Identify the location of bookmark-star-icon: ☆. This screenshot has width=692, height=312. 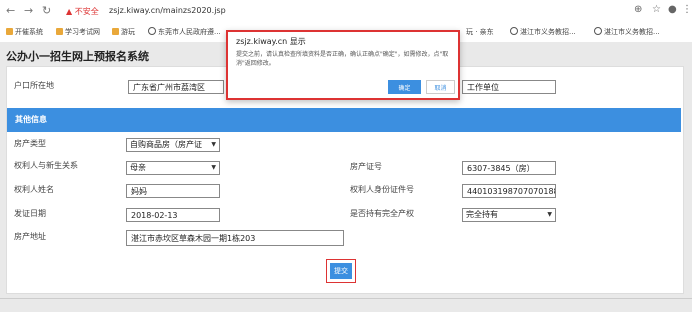
(656, 9).